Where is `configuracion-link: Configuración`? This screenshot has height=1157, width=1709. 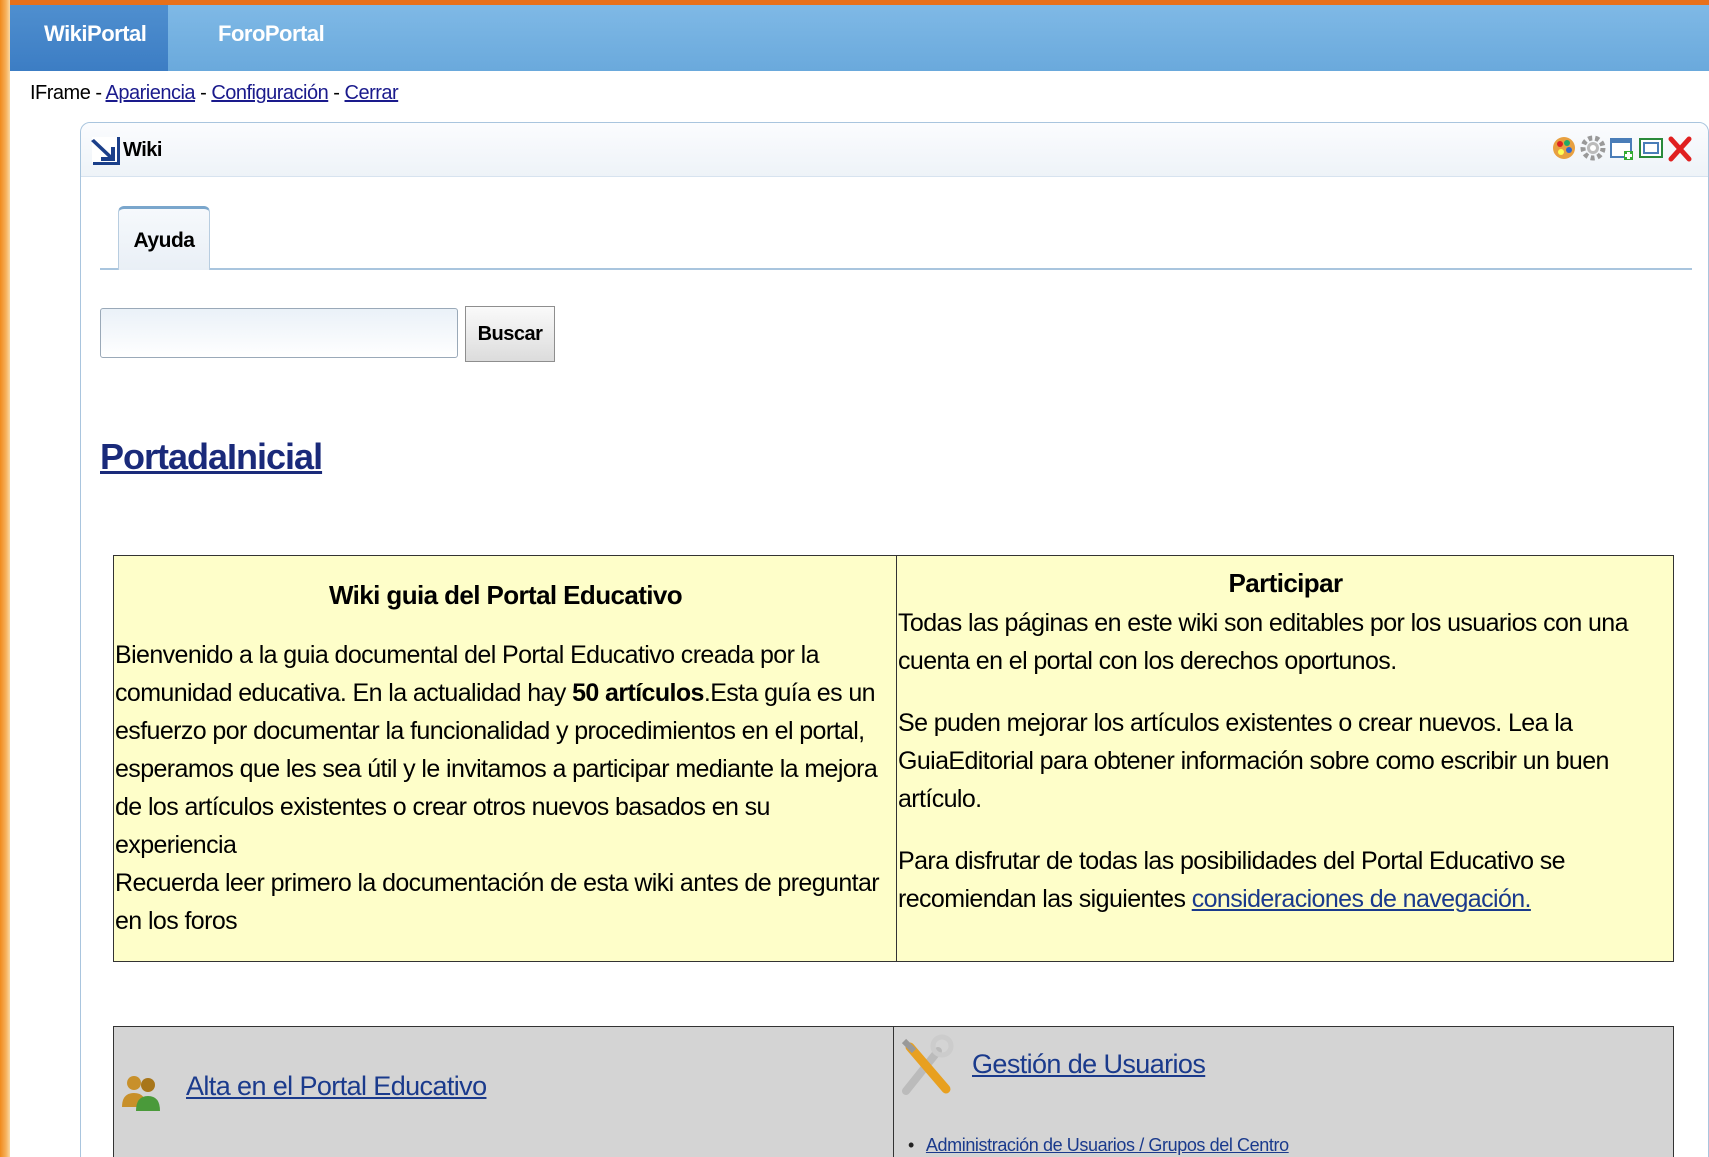 configuracion-link: Configuración is located at coordinates (269, 93).